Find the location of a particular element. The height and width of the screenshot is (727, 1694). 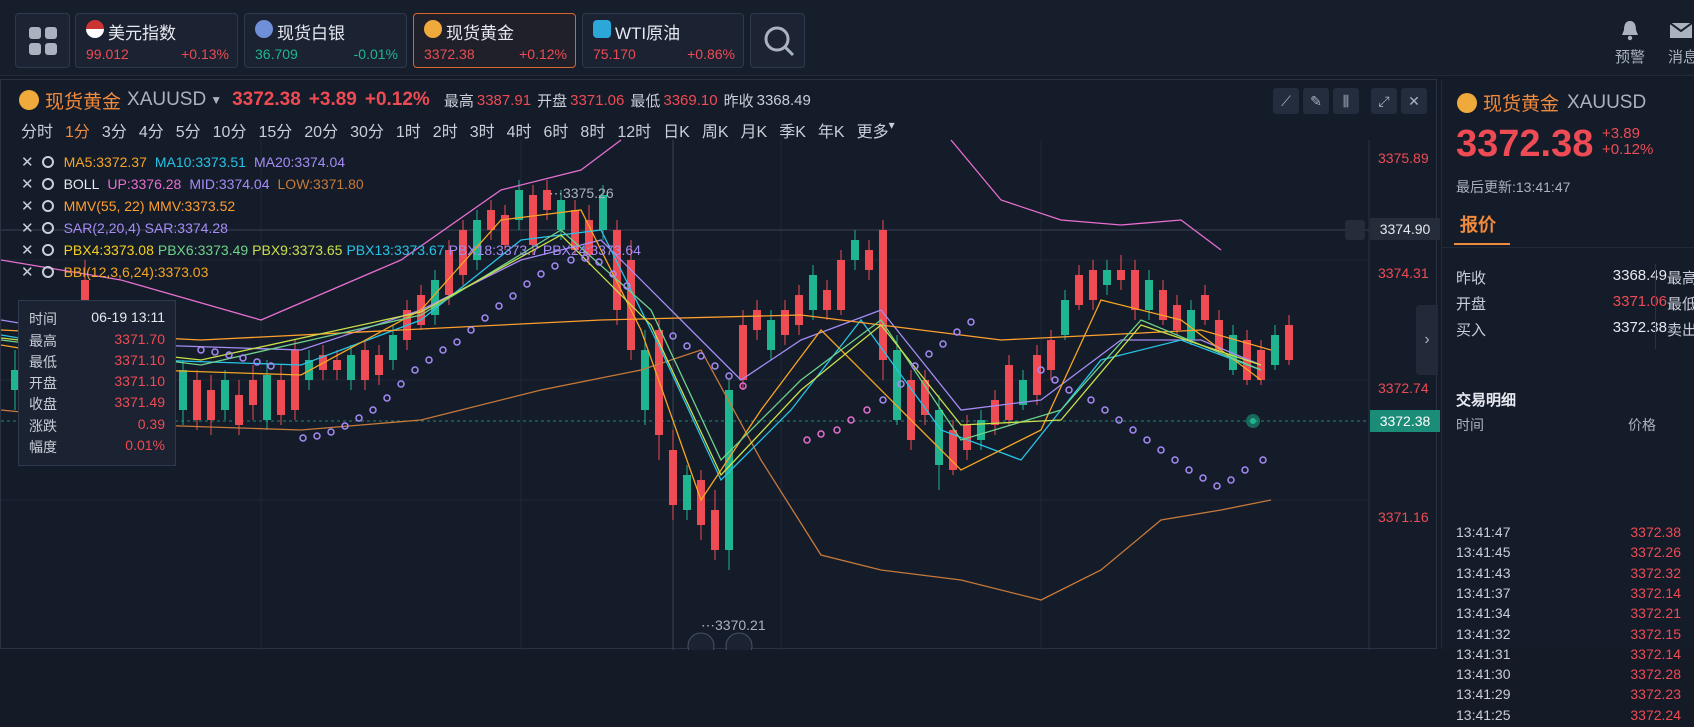

alert-button: 预警 is located at coordinates (1630, 42).